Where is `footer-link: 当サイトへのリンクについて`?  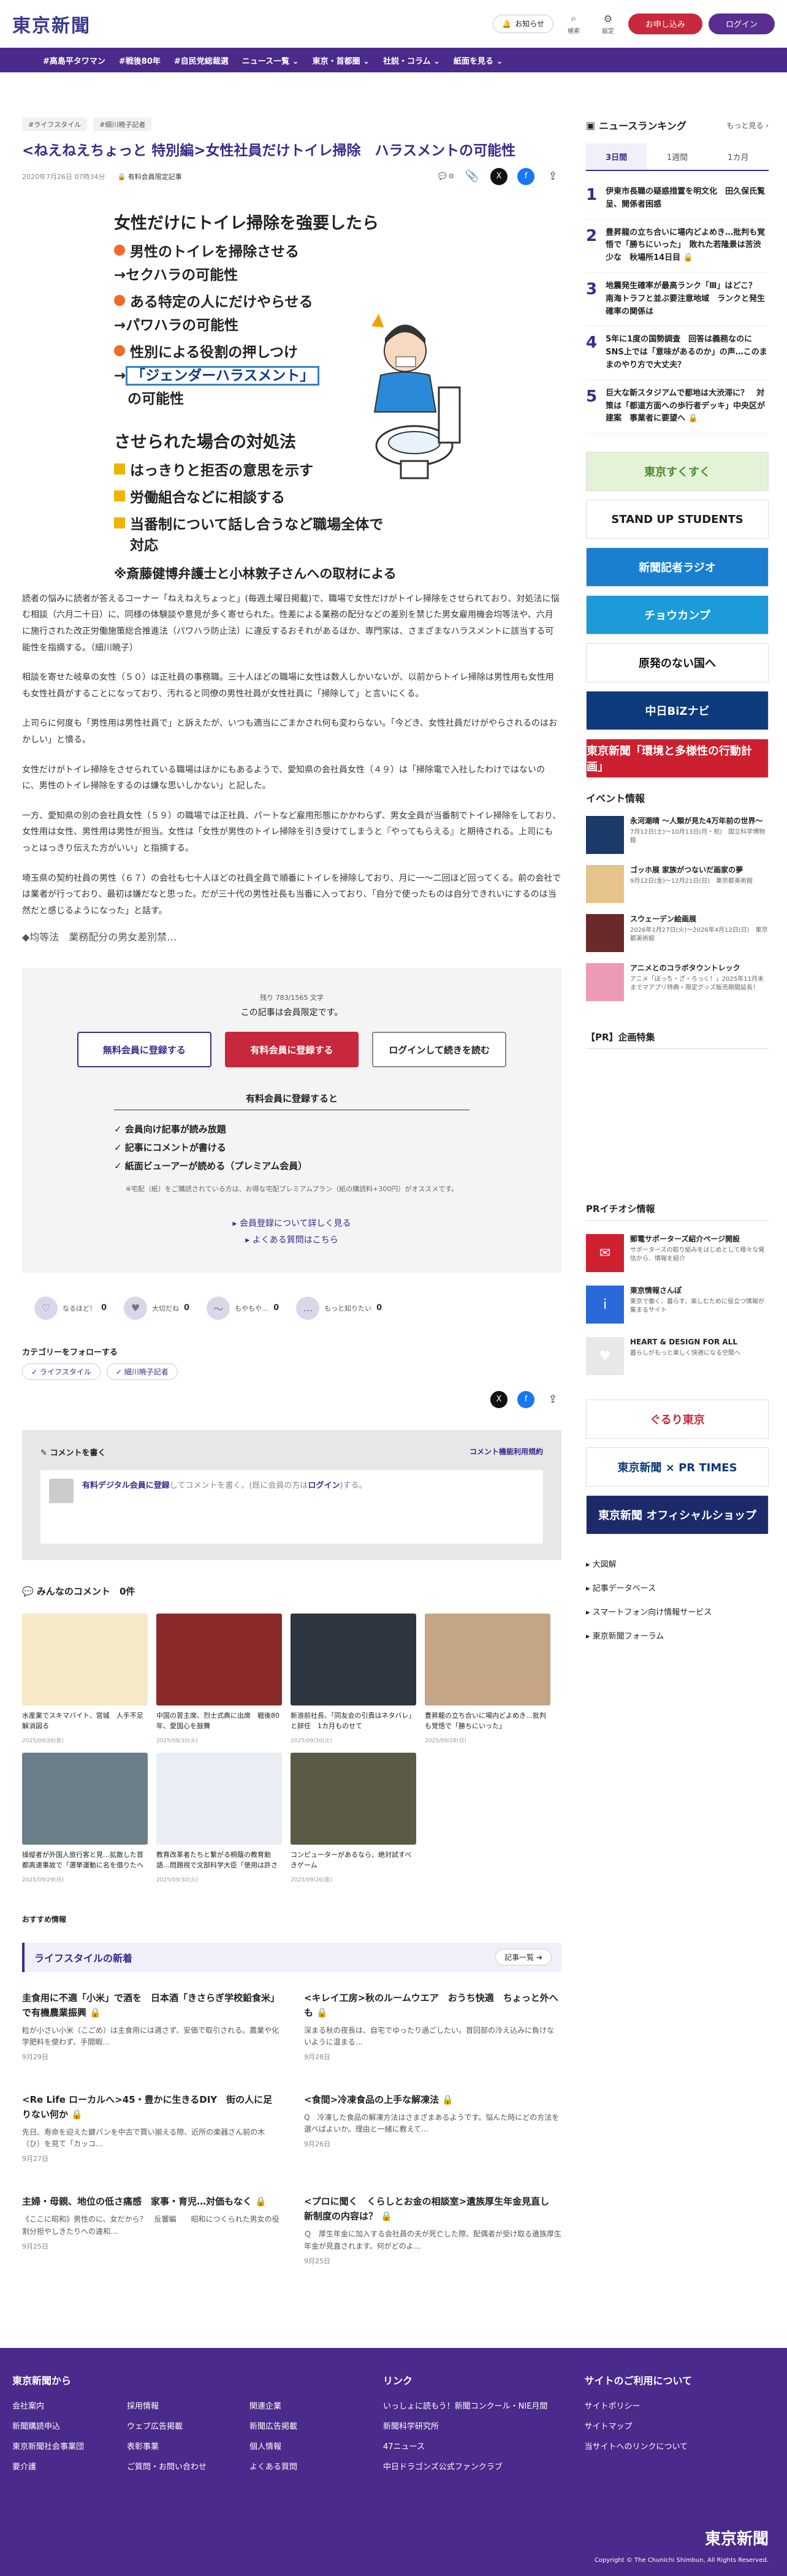 footer-link: 当サイトへのリンクについて is located at coordinates (638, 2446).